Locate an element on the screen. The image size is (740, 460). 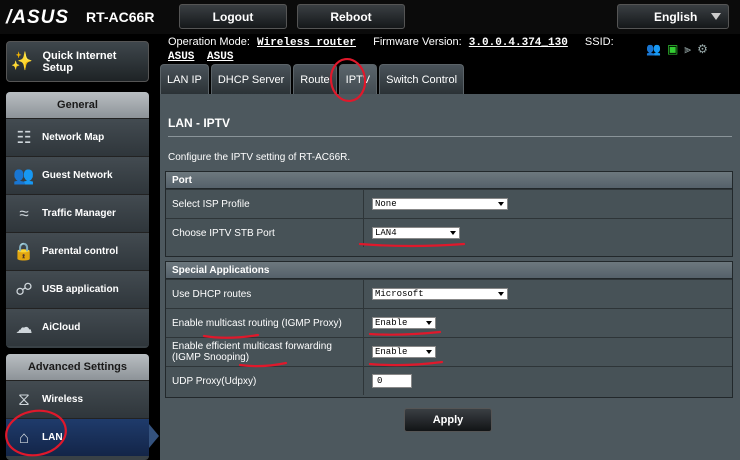
port-heading: Port is located at coordinates (449, 180).